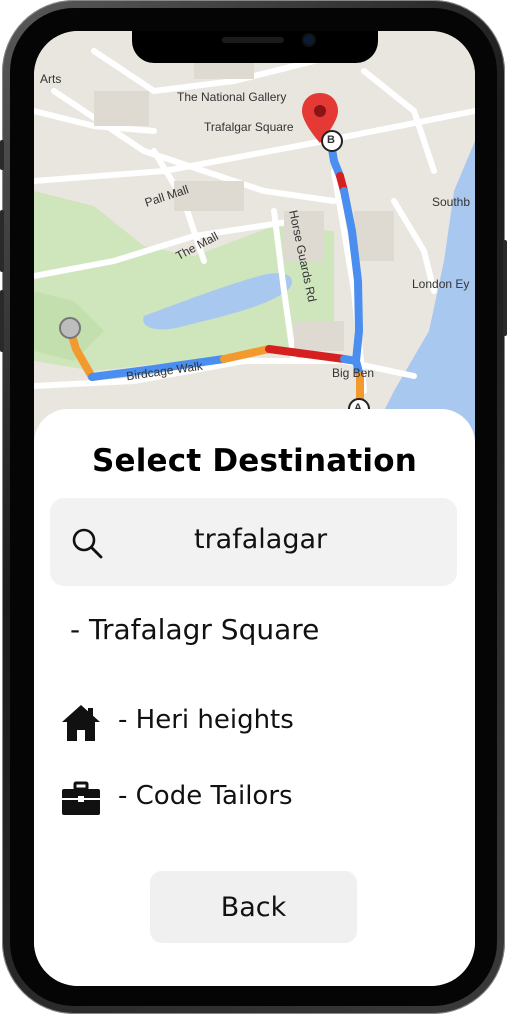 Image resolution: width=507 pixels, height=1016 pixels. I want to click on route-start-dot, so click(70, 328).